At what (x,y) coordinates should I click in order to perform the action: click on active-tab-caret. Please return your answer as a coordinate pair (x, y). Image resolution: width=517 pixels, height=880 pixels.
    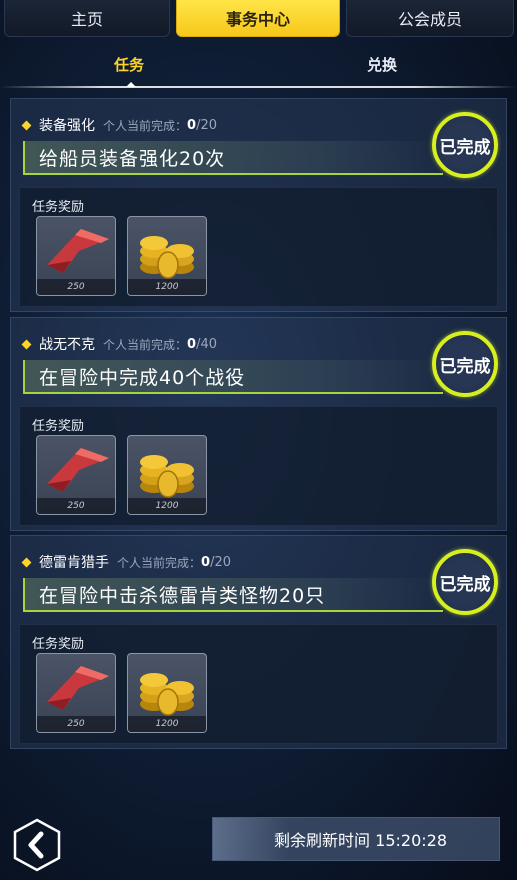
    Looking at the image, I should click on (131, 84).